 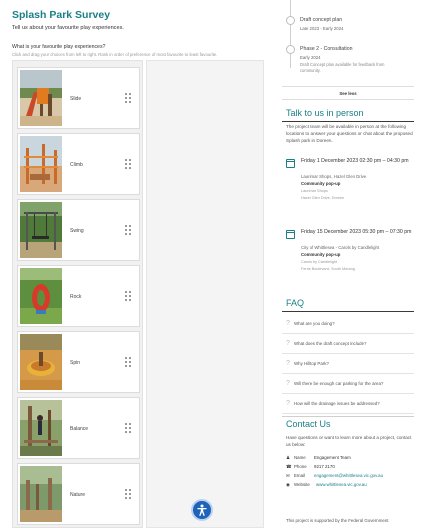 What do you see at coordinates (290, 34) in the screenshot?
I see `timeline-line` at bounding box center [290, 34].